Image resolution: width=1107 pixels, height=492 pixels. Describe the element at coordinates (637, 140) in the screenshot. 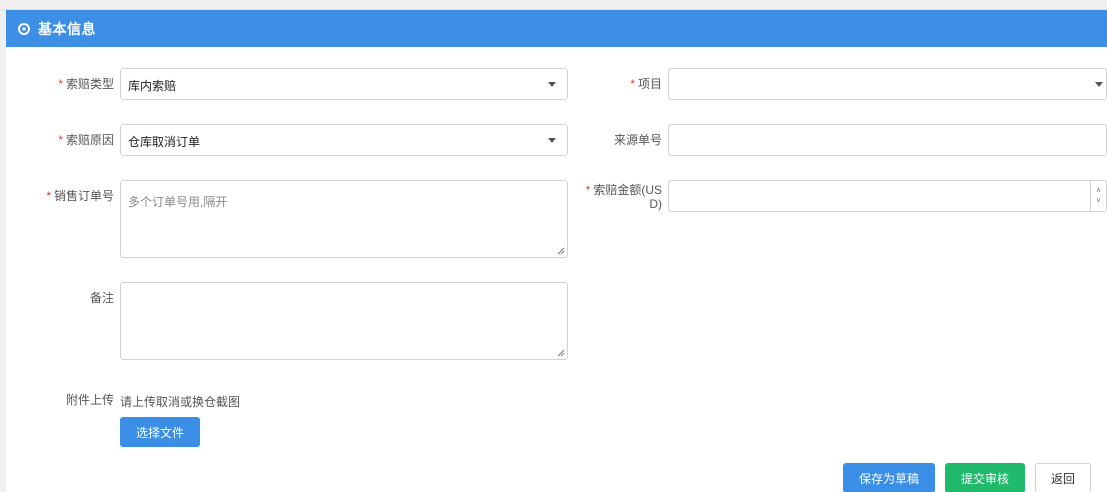

I see `source-order-label: 来源单号` at that location.